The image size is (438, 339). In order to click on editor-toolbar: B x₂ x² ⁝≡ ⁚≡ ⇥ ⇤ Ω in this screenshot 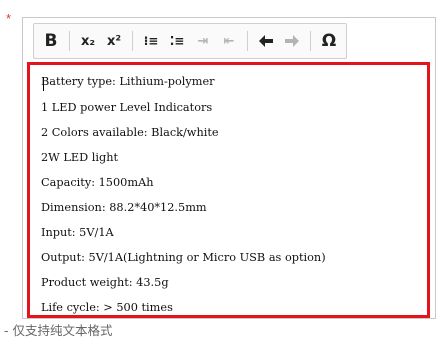, I will do `click(190, 41)`.